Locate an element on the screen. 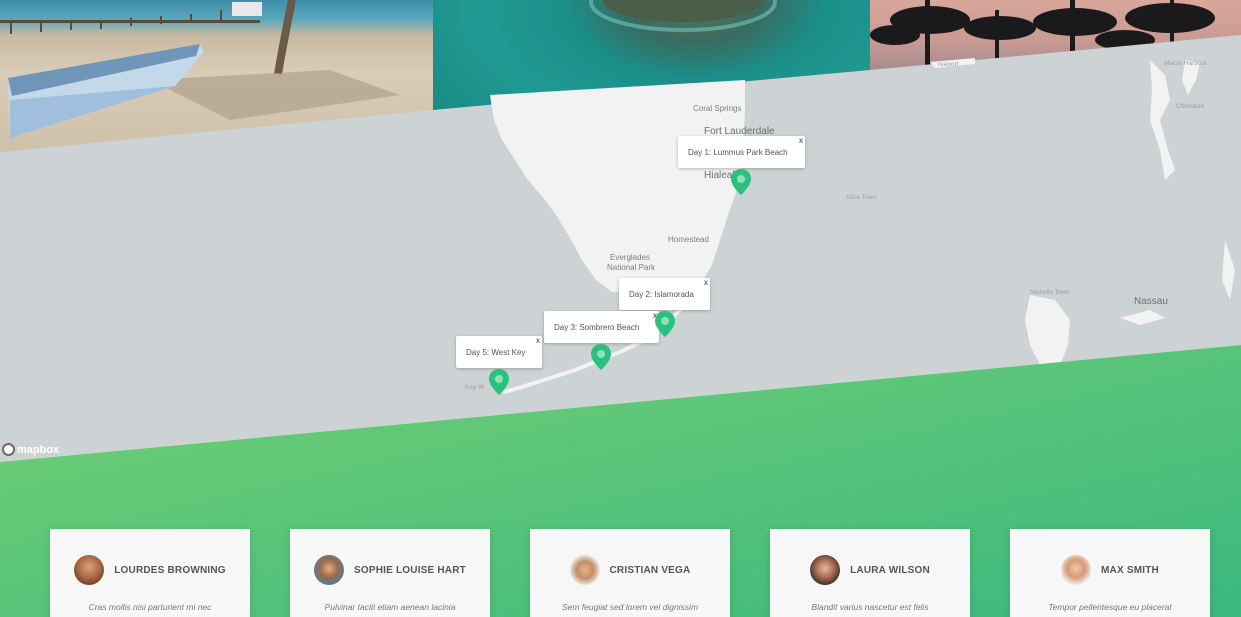 The width and height of the screenshot is (1241, 617). popup-day-3: Day 3: Sombrero Beach x is located at coordinates (601, 327).